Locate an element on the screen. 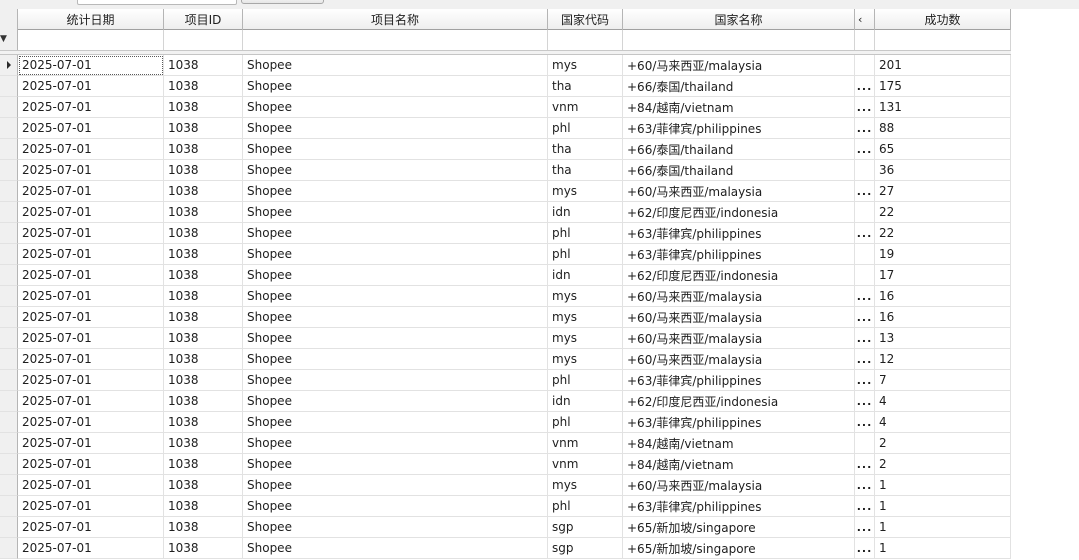 This screenshot has height=560, width=1079. cell-success-count: 22 is located at coordinates (943, 233).